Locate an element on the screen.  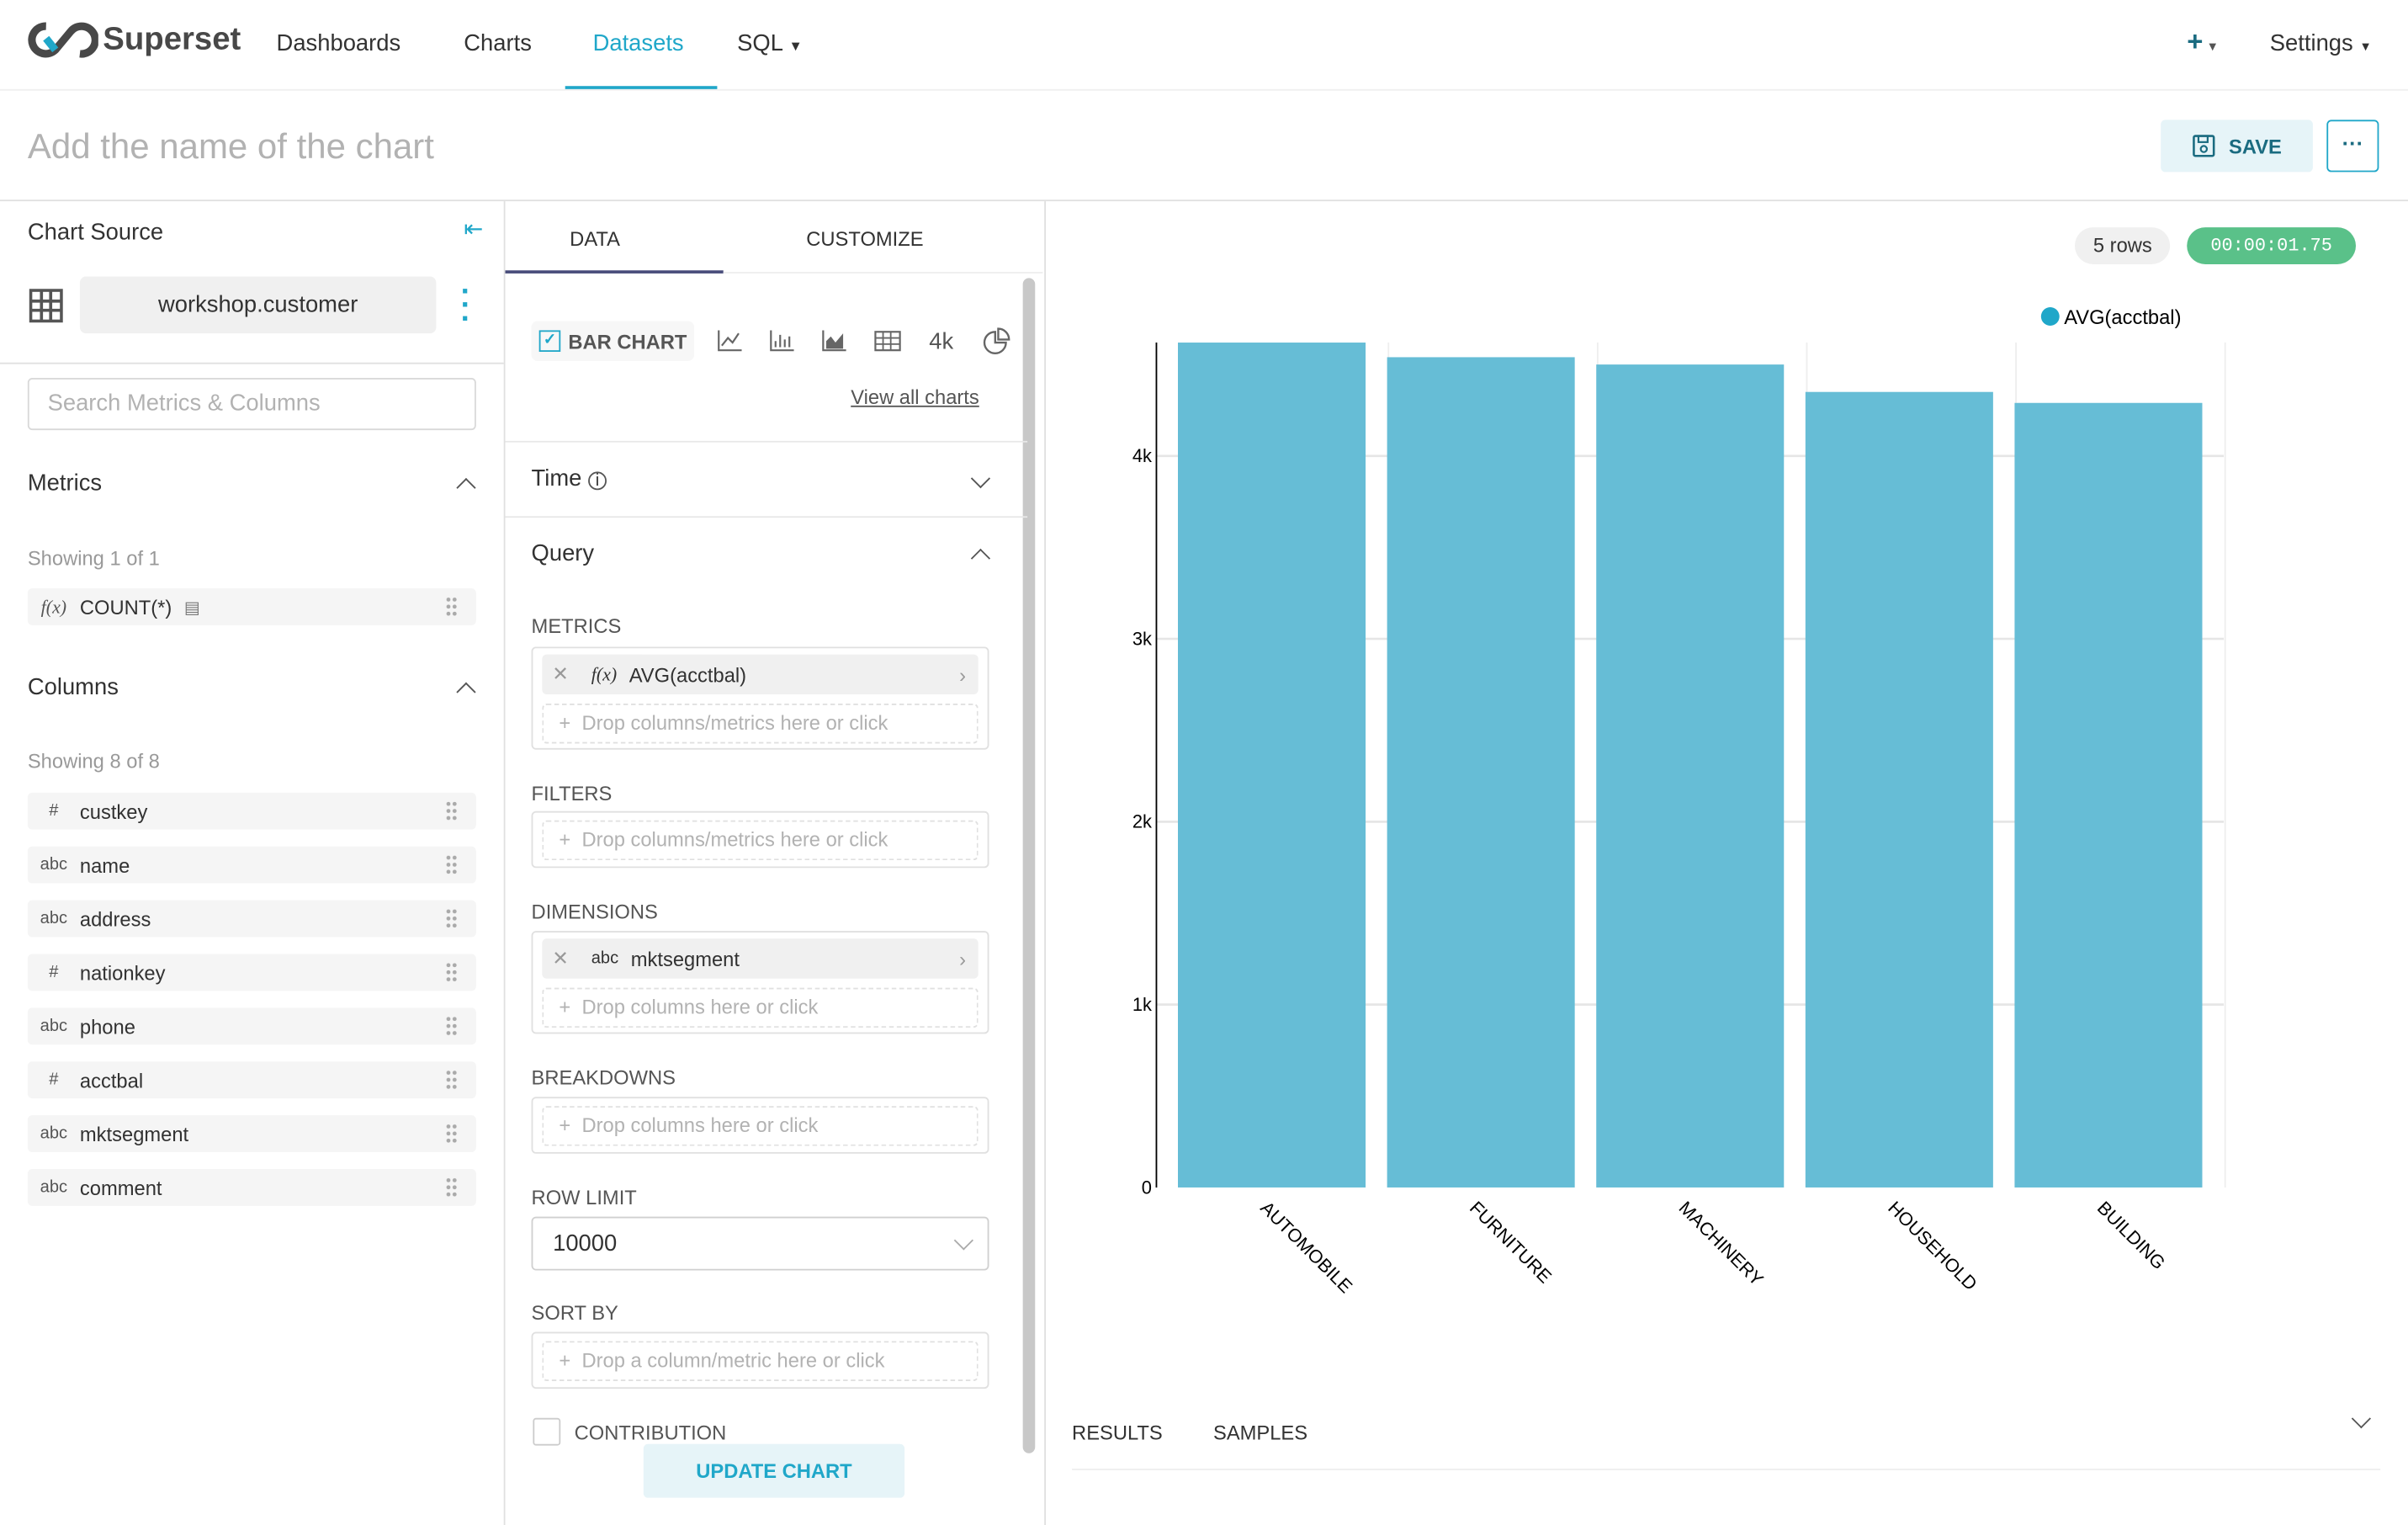
row-limit-select: 10000 is located at coordinates (760, 1244).